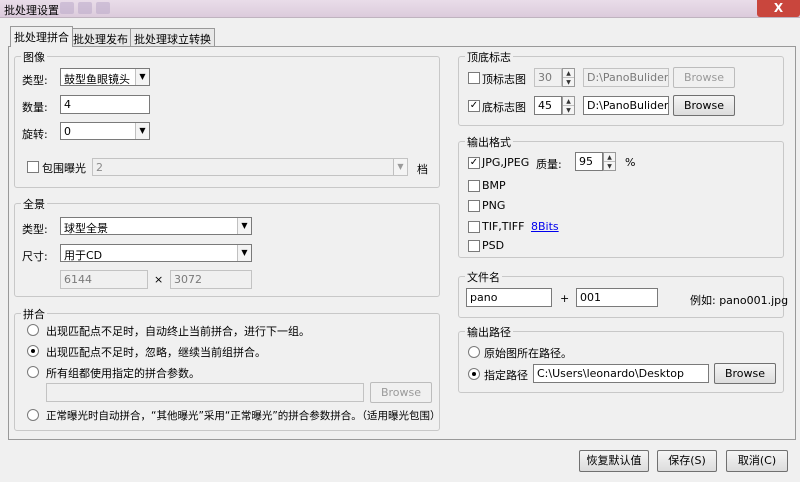 Image resolution: width=800 pixels, height=482 pixels. I want to click on stitch-option2-label: 出现匹配点不足时，忽略，继续当前组拼合。, so click(156, 352).